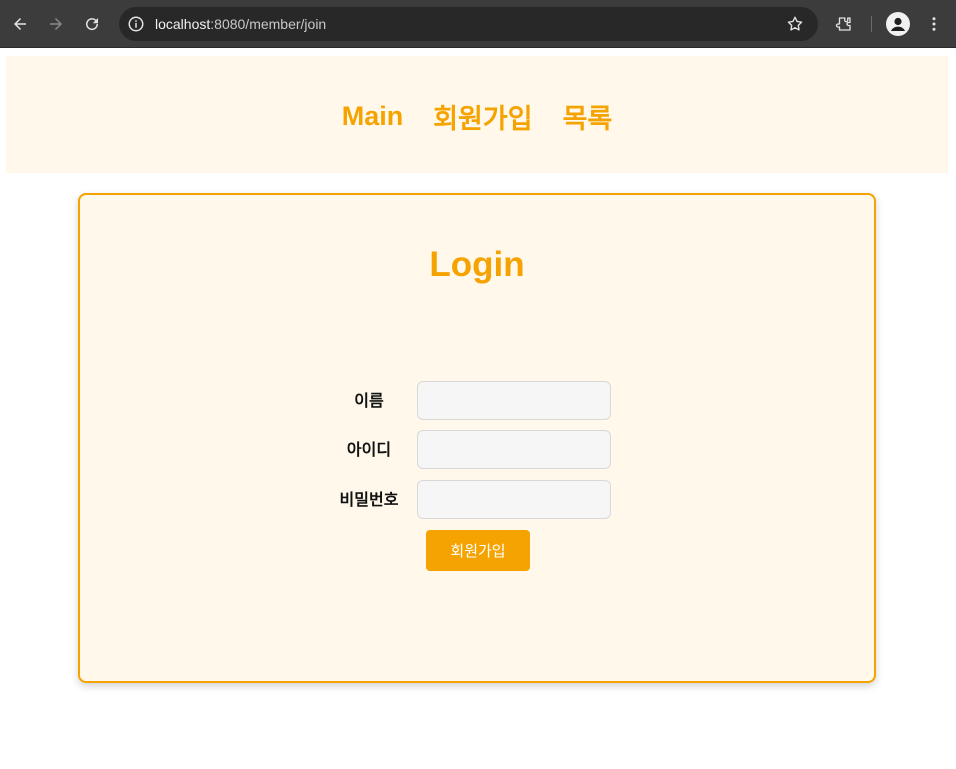 This screenshot has width=956, height=769. What do you see at coordinates (482, 116) in the screenshot?
I see `nav-link-join: 회원가입` at bounding box center [482, 116].